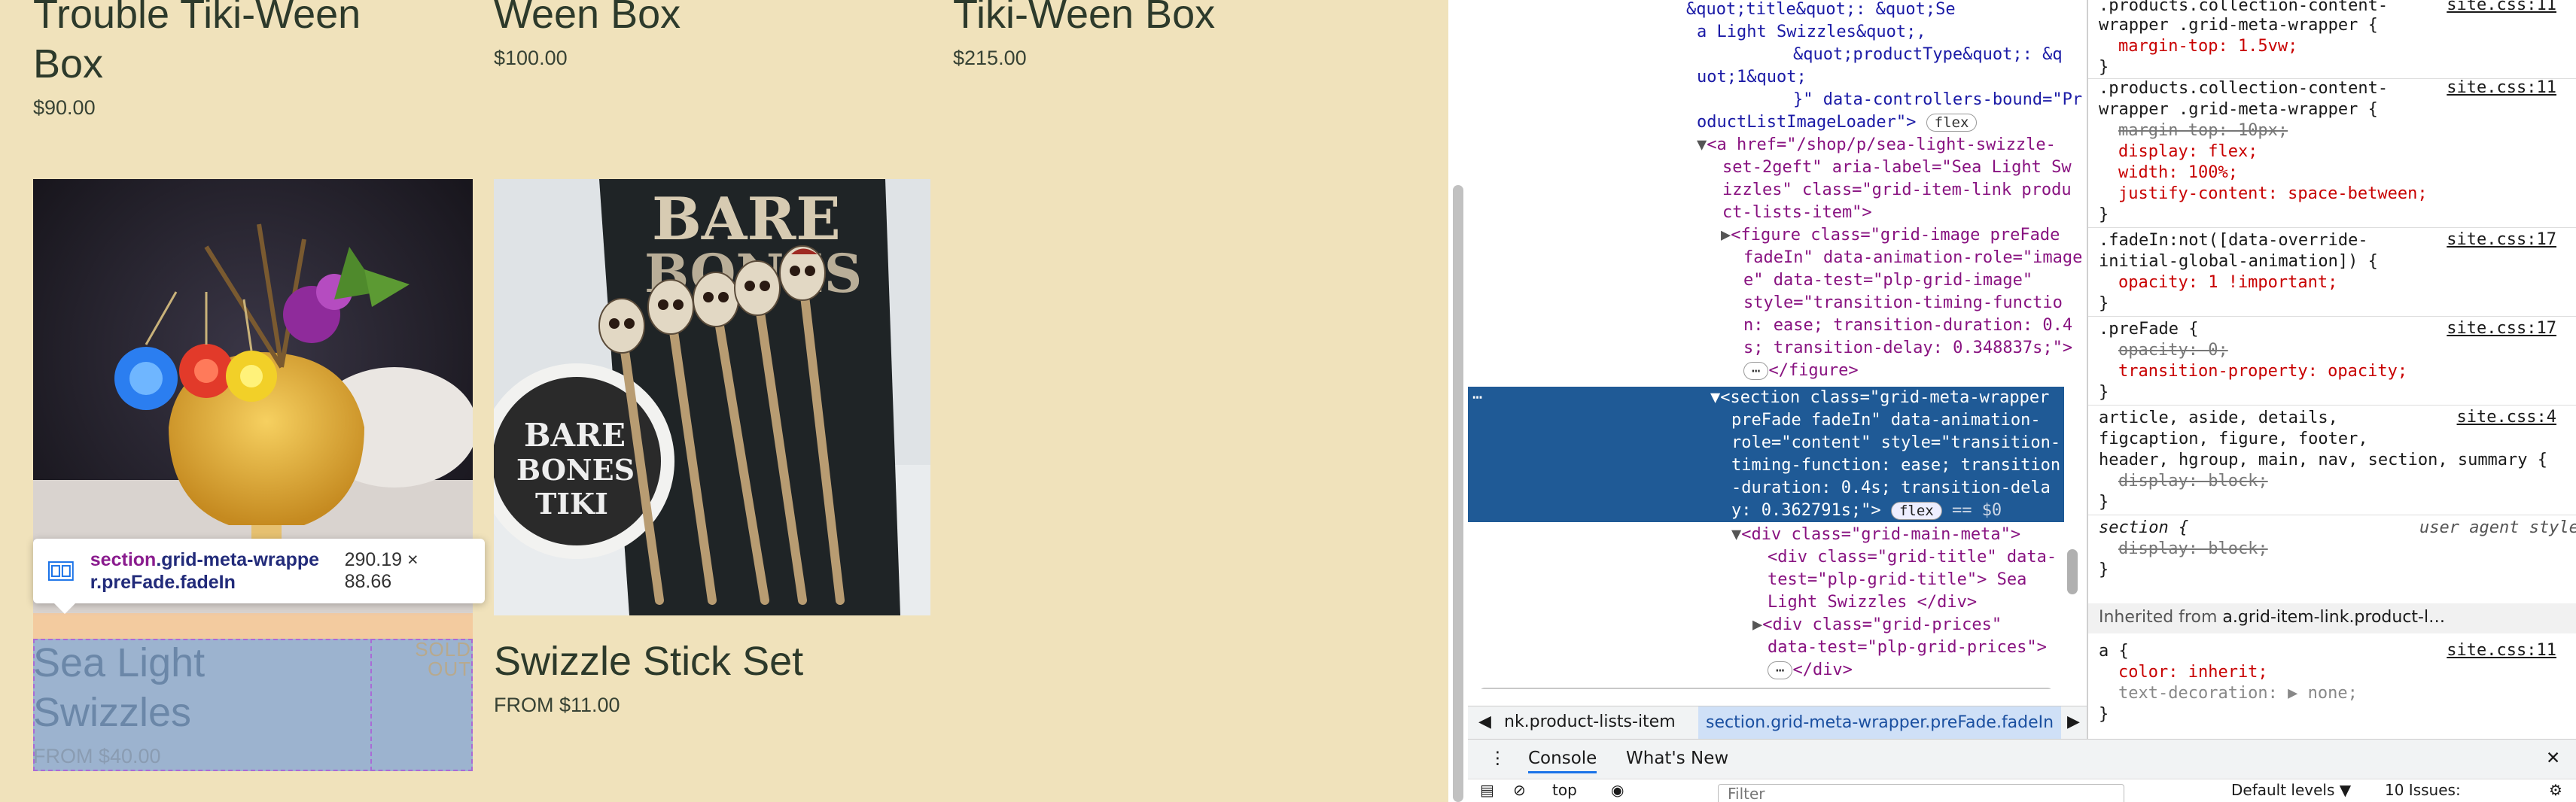 The image size is (2576, 802). Describe the element at coordinates (2263, 371) in the screenshot. I see `rule-property: transition-property: opacity;` at that location.